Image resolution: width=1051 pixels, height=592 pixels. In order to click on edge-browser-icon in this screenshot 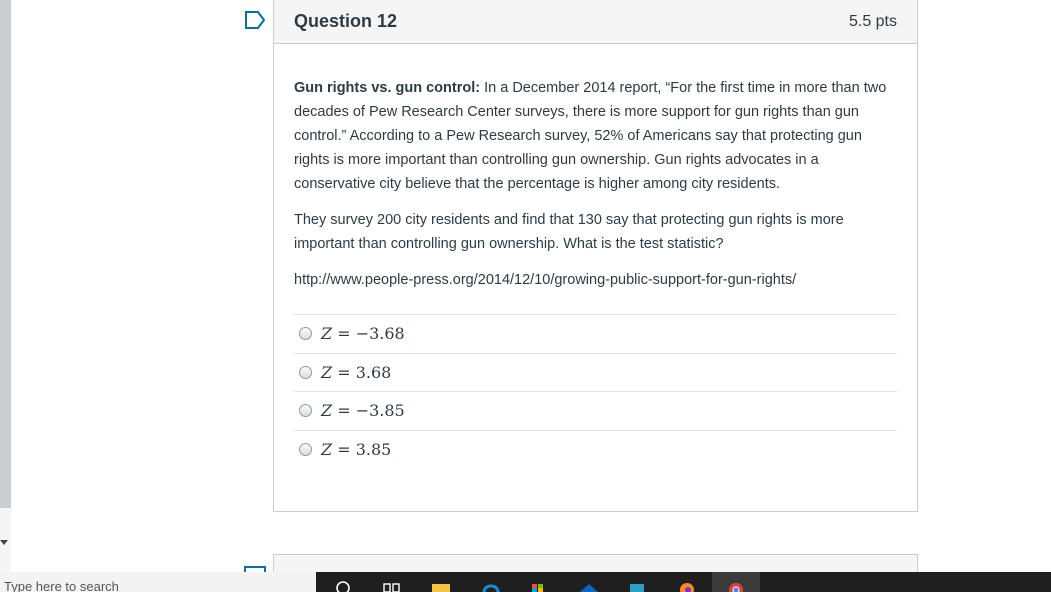, I will do `click(491, 584)`.